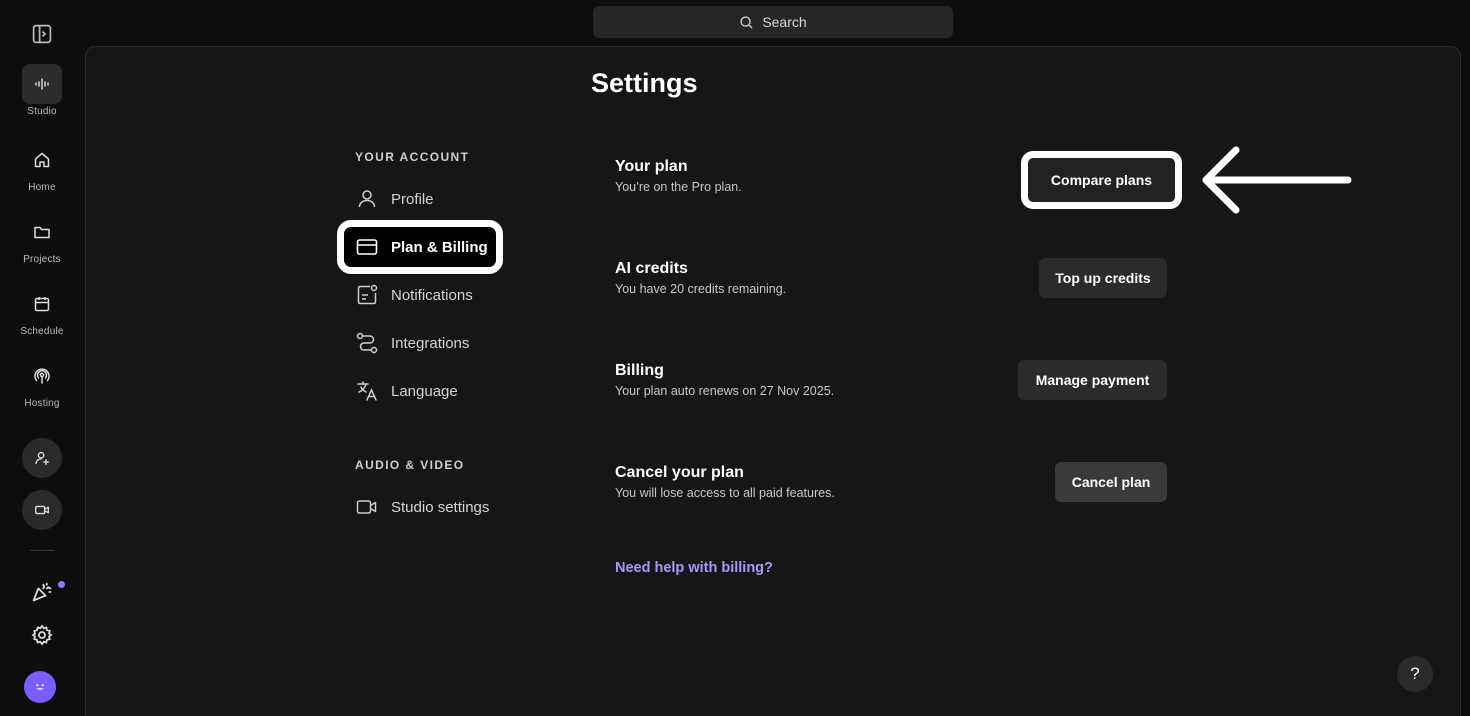 The image size is (1470, 716). I want to click on rail-label: Schedule, so click(42, 331).